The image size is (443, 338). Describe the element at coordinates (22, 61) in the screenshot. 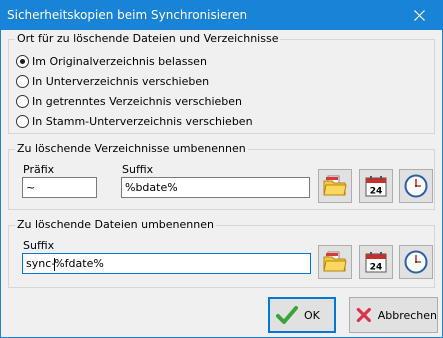

I see `radio-button-selected` at that location.